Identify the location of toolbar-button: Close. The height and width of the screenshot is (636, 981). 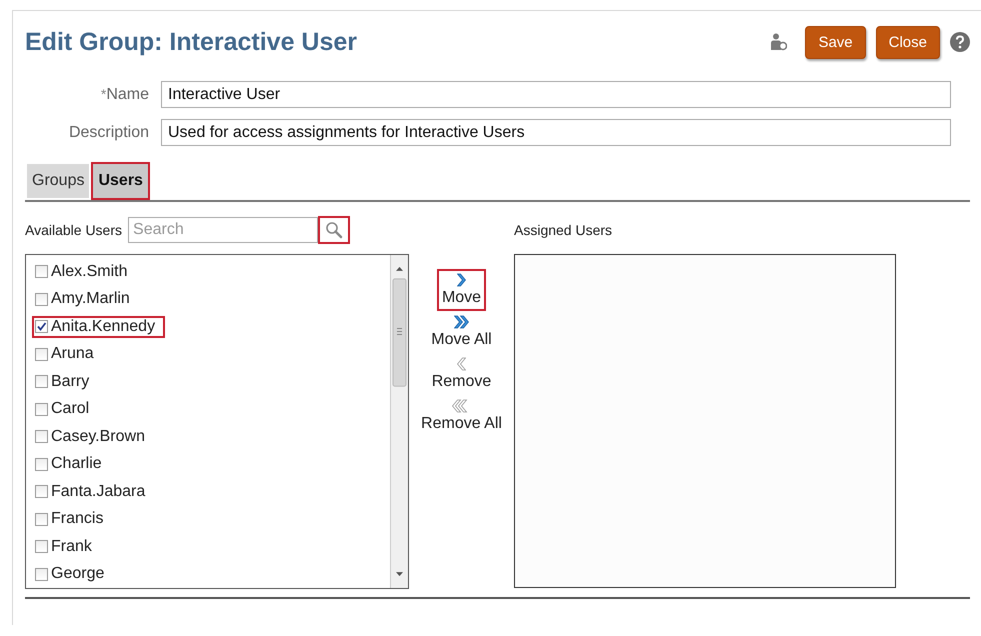
(908, 42).